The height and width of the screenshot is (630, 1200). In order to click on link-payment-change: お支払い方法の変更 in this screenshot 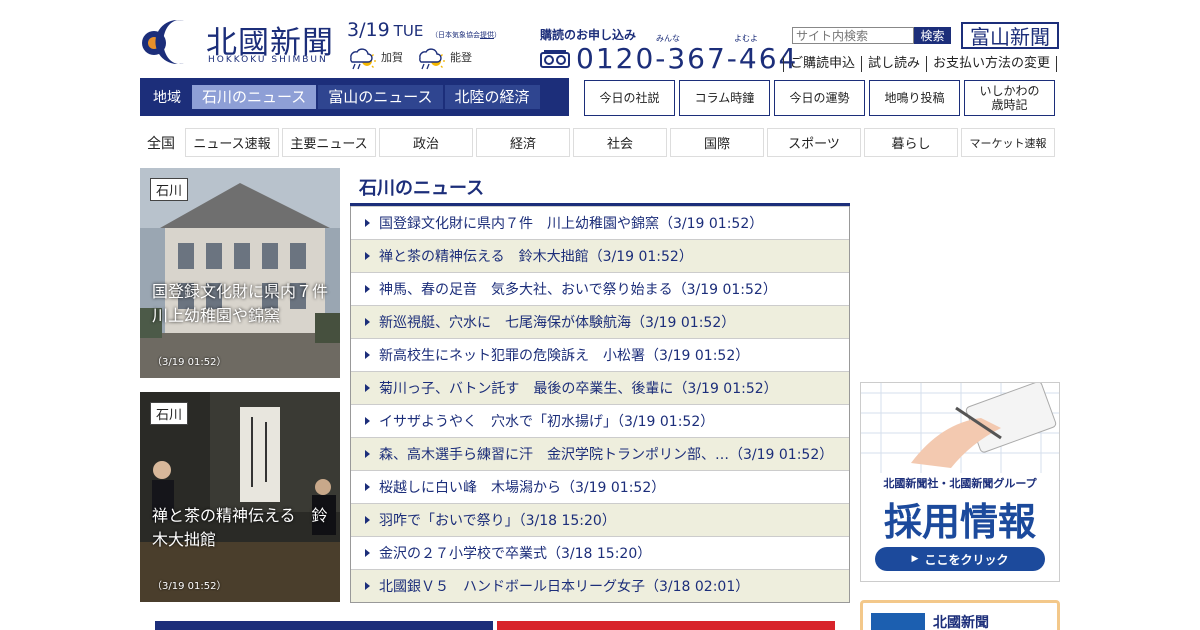, I will do `click(992, 64)`.